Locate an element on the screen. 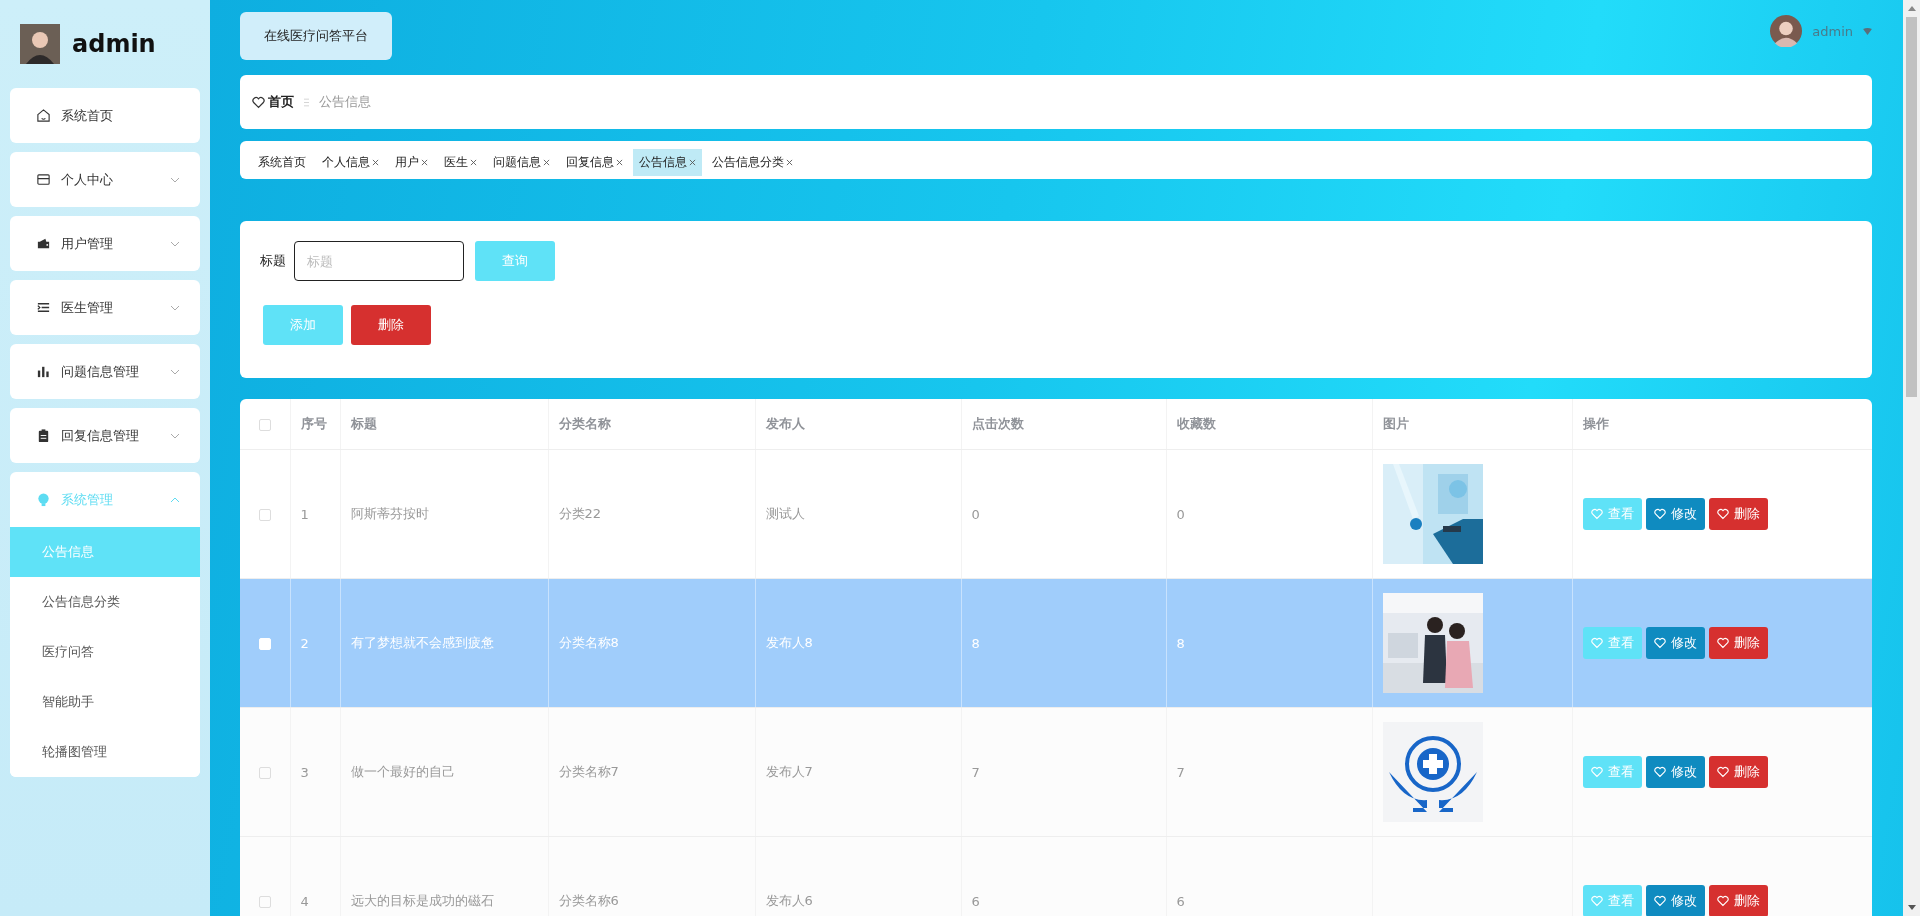 The height and width of the screenshot is (916, 1920). table-cell: 发布人8 is located at coordinates (789, 642).